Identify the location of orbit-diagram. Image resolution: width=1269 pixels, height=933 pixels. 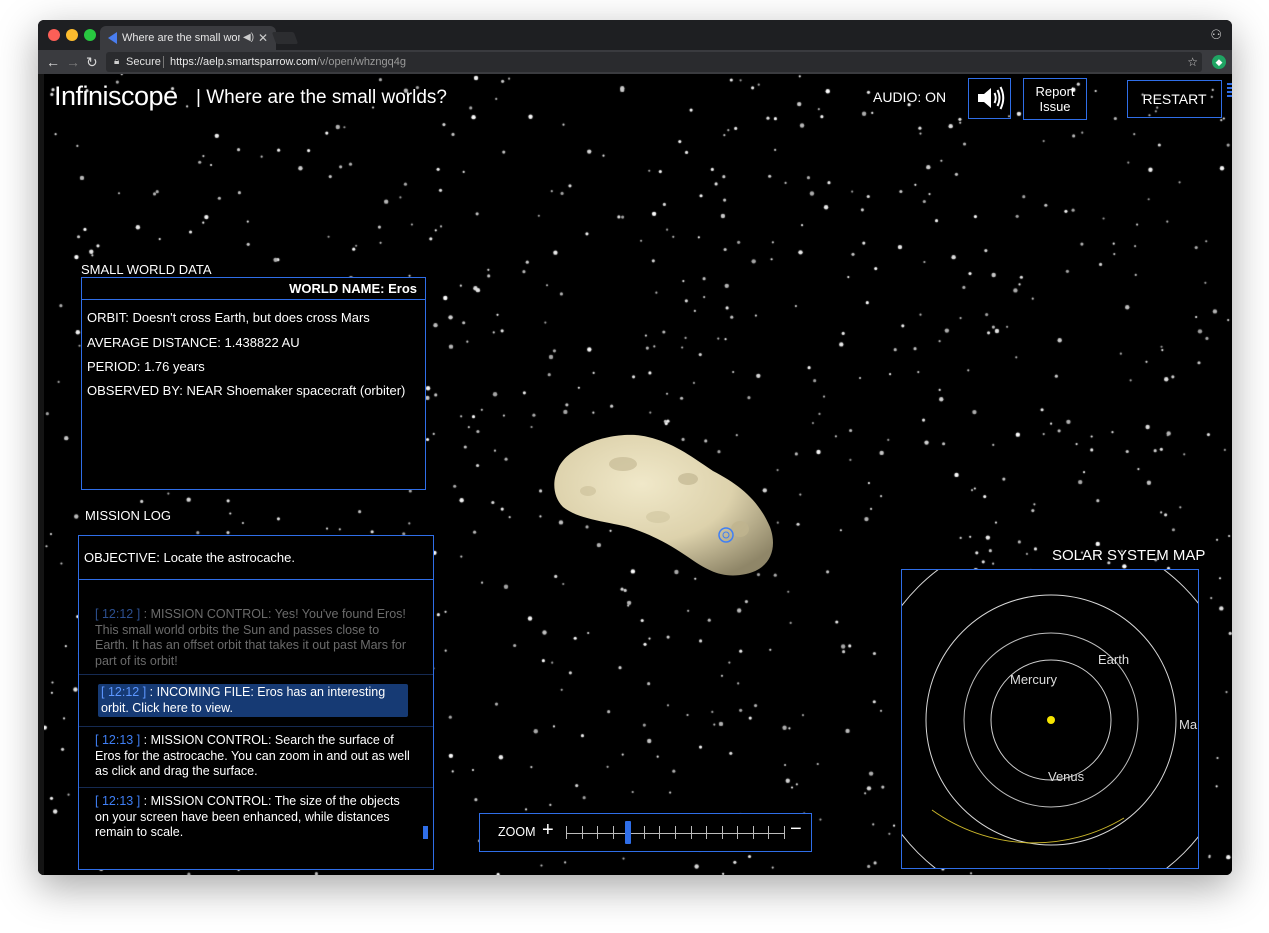
(1050, 719).